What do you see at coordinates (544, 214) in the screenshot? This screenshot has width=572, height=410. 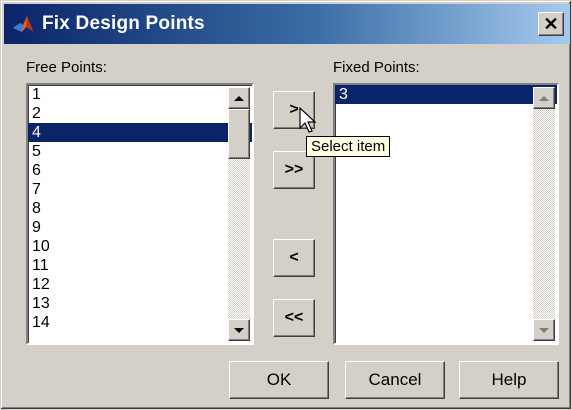 I see `fixed-points-scrollbar` at bounding box center [544, 214].